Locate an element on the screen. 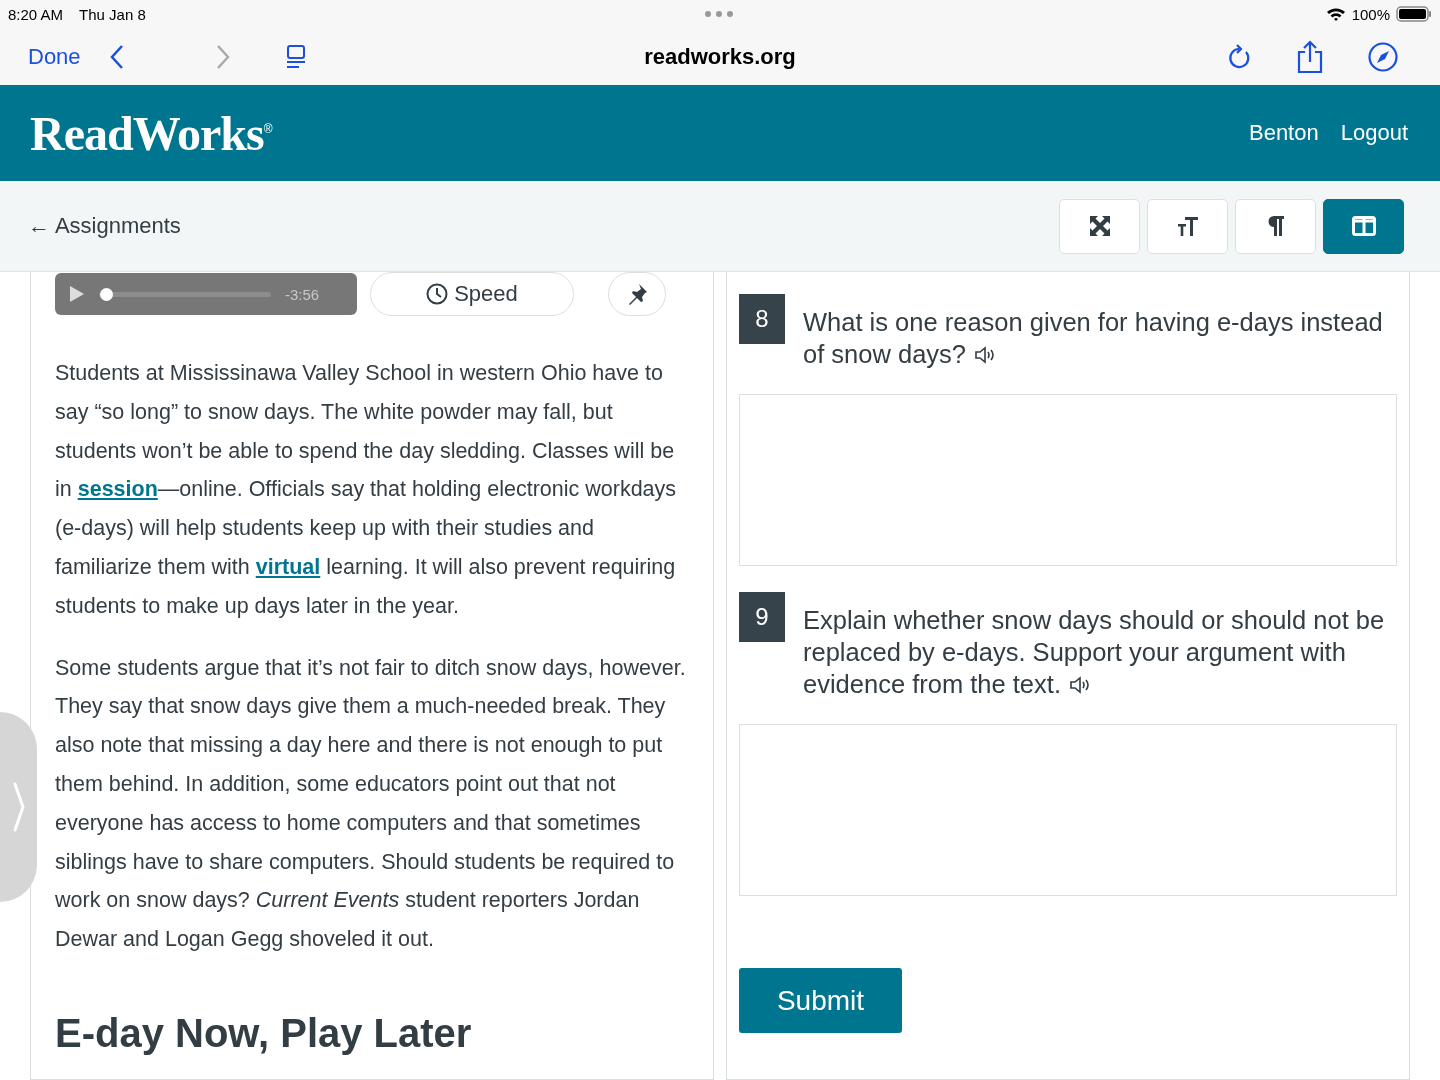 The width and height of the screenshot is (1440, 1080). reload-icon is located at coordinates (1239, 56).